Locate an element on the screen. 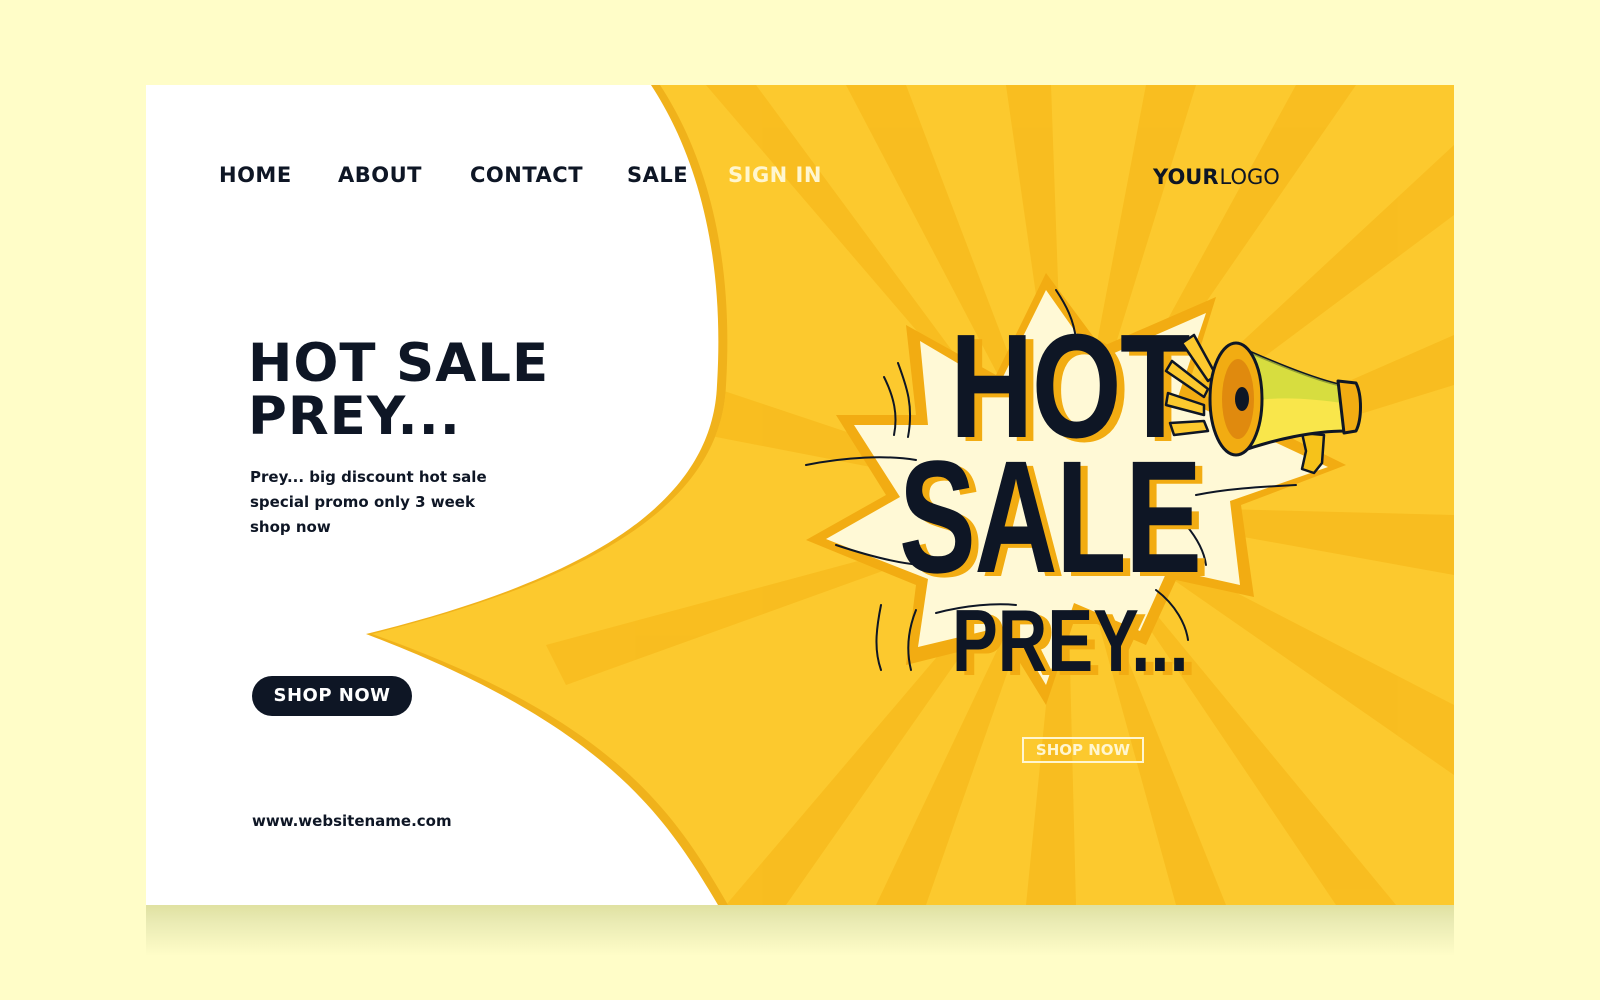  shop-now-outline-button: SHOP NOW is located at coordinates (1083, 750).